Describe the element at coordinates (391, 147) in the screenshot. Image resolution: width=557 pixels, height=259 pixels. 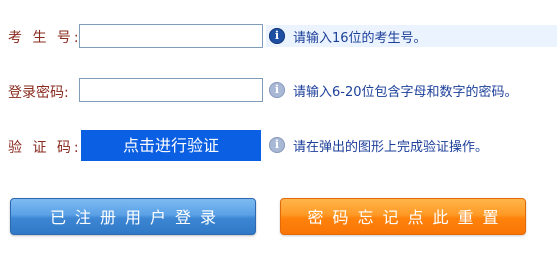
I see `captcha-hint-text: 请在弹出的图形上完成验证操作。` at that location.